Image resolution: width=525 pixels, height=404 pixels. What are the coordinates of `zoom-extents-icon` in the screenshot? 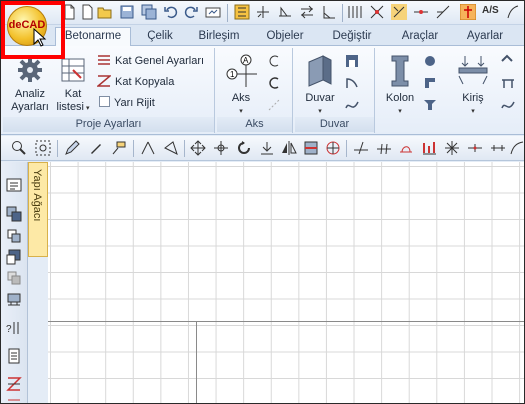 It's located at (43, 148).